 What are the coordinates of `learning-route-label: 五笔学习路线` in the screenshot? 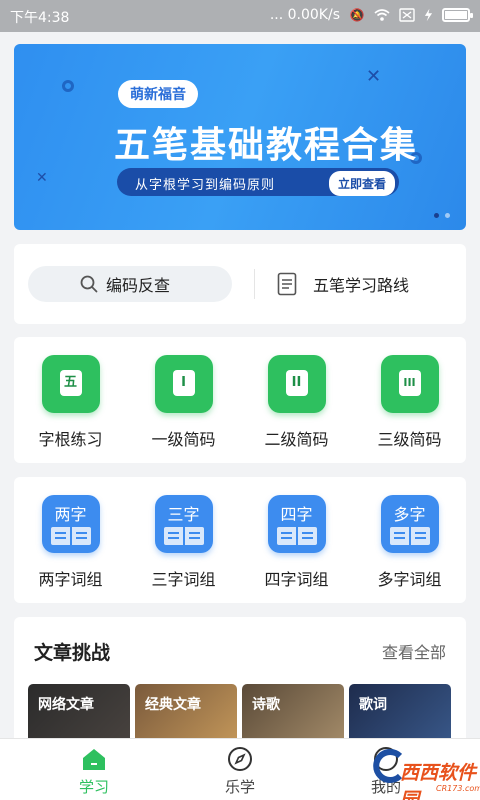 It's located at (361, 285).